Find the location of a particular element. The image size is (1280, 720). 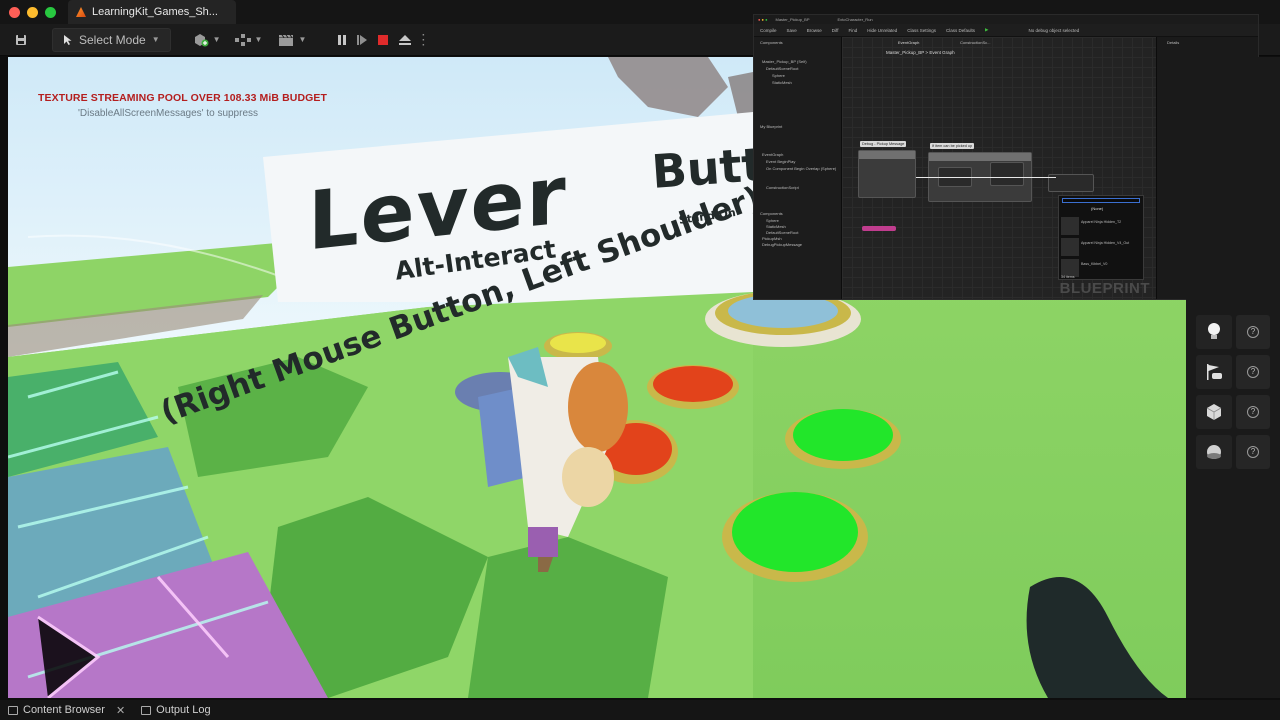

bp-tool-hide-unrelated: Hide Unrelated is located at coordinates (882, 30).